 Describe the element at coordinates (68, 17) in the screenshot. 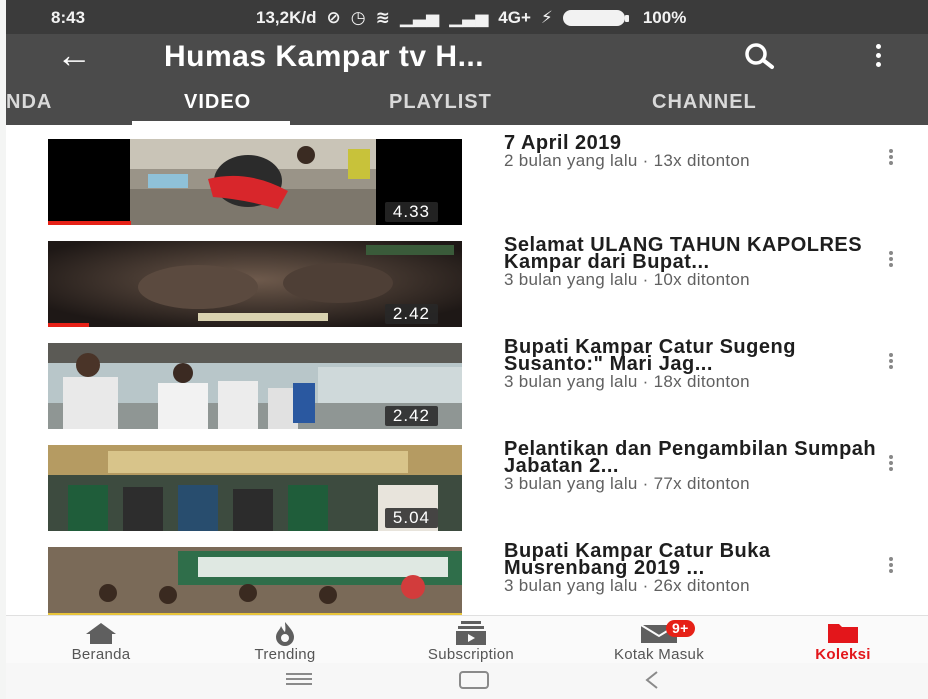

I see `status-time: 8:43` at that location.